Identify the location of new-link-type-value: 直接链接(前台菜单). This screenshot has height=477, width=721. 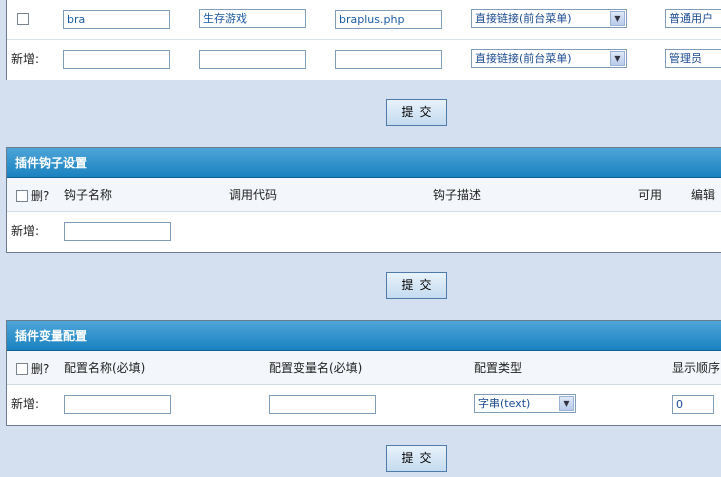
(523, 58).